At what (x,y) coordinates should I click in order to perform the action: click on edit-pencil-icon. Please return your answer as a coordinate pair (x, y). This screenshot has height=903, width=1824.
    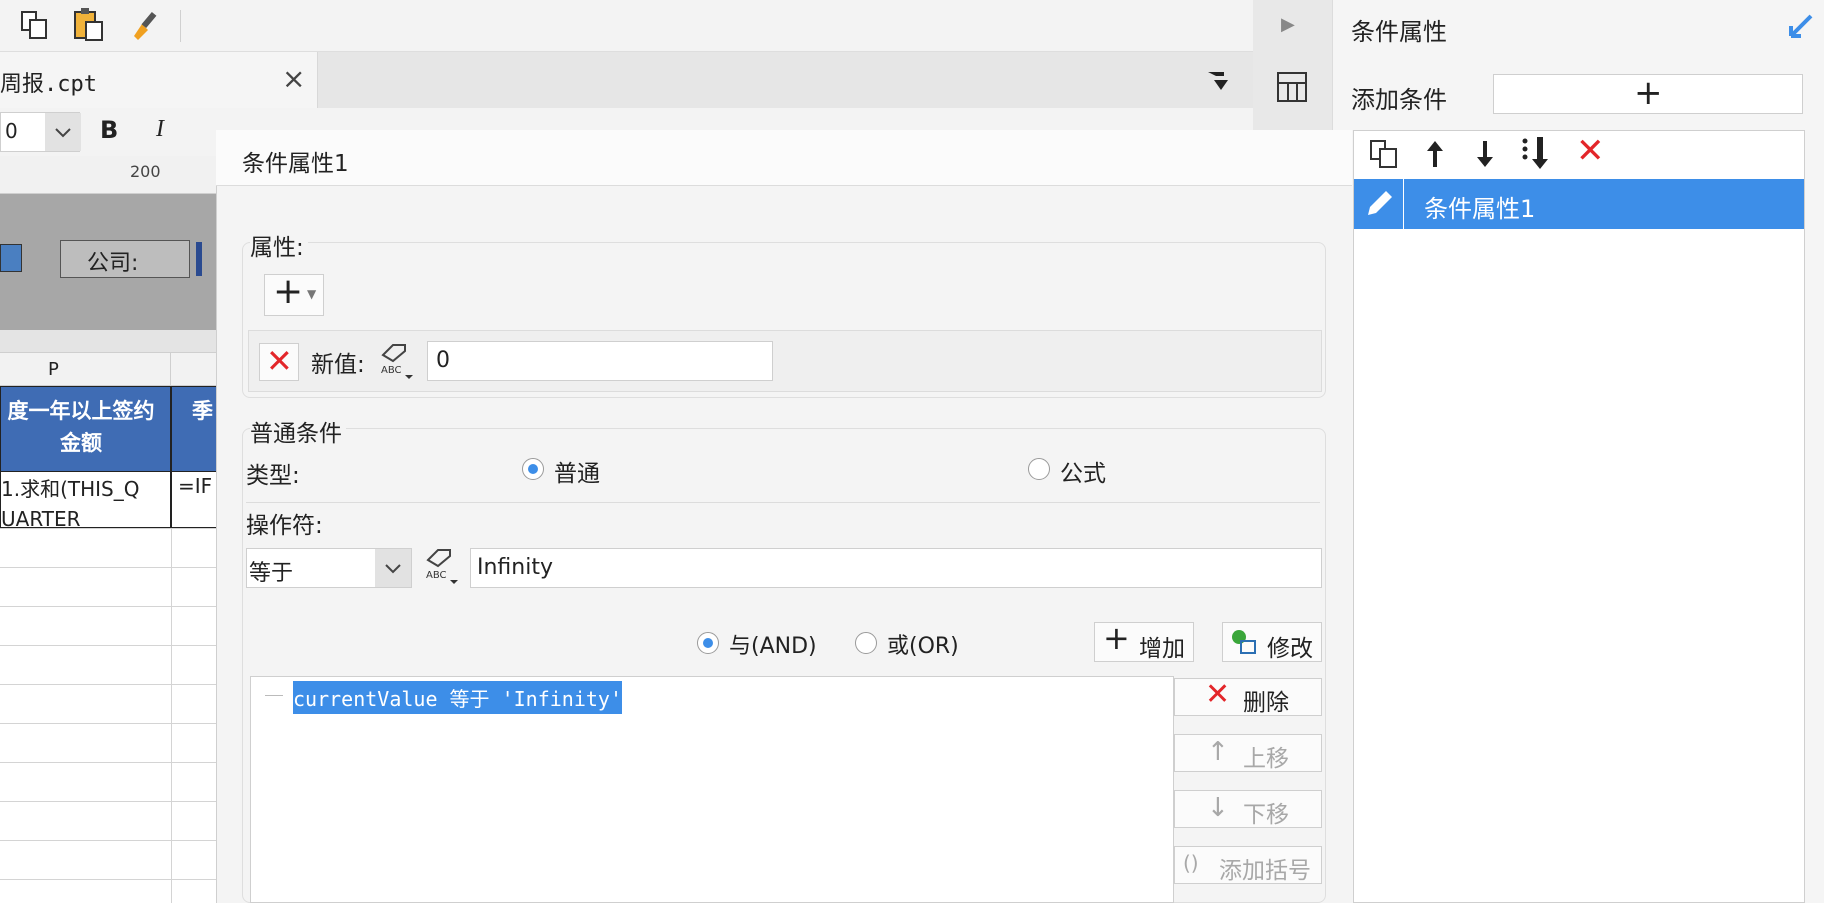
    Looking at the image, I should click on (1379, 204).